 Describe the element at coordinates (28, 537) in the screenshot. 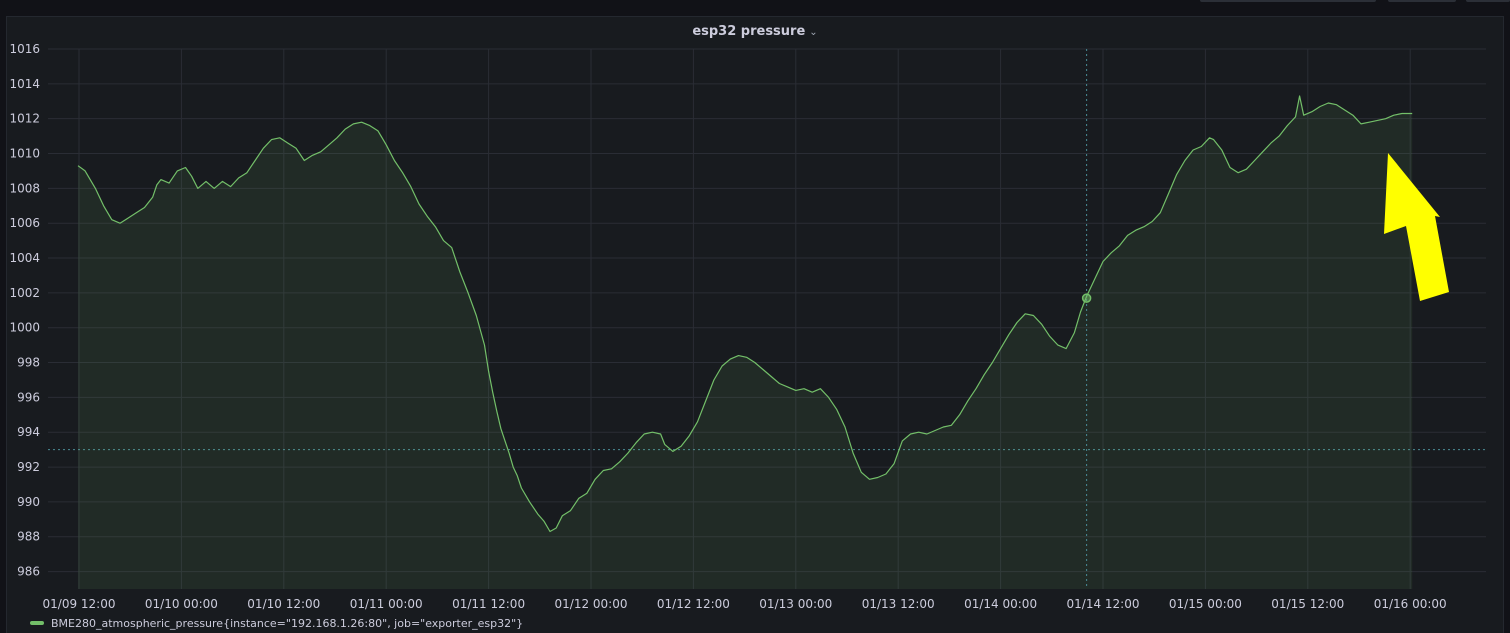

I see `y-tick-label: 988` at that location.